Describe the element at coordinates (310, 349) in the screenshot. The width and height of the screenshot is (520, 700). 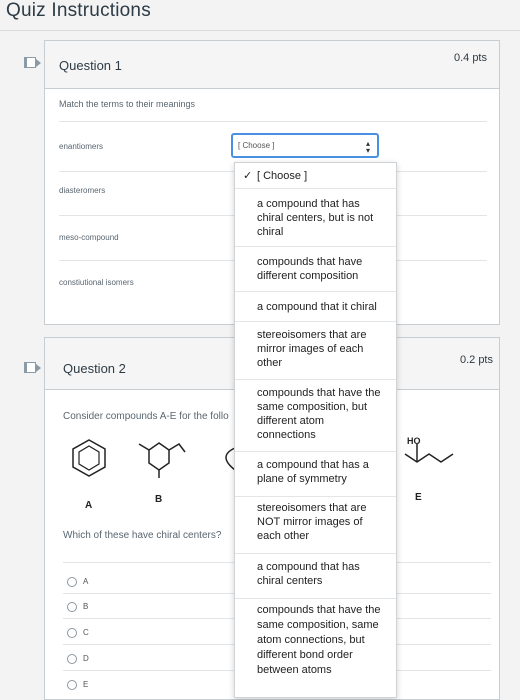
I see `dropdown-option-line: mirror images of each` at that location.